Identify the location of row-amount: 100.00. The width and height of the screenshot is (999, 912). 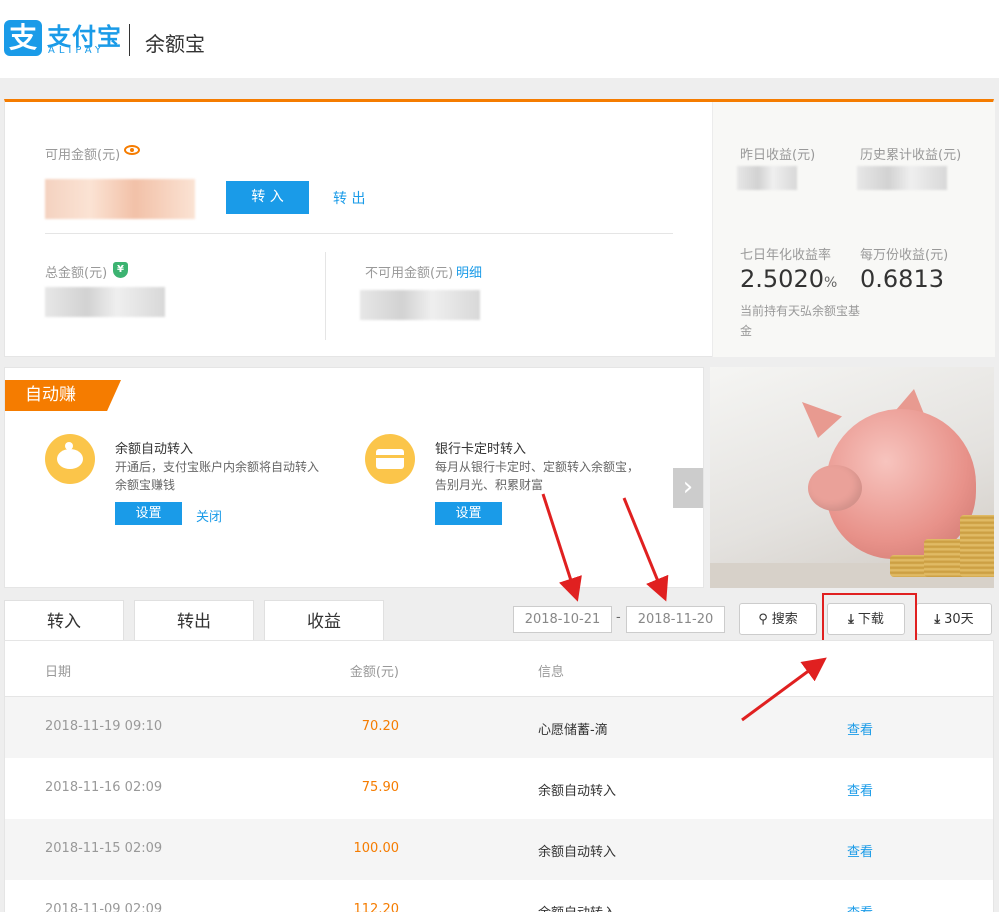
(376, 848).